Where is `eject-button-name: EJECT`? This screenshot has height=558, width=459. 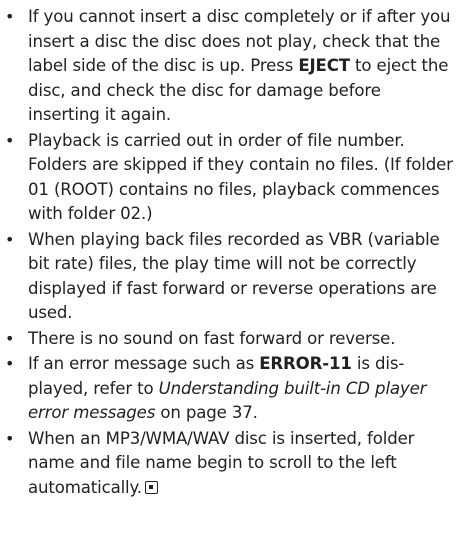 eject-button-name: EJECT is located at coordinates (324, 65).